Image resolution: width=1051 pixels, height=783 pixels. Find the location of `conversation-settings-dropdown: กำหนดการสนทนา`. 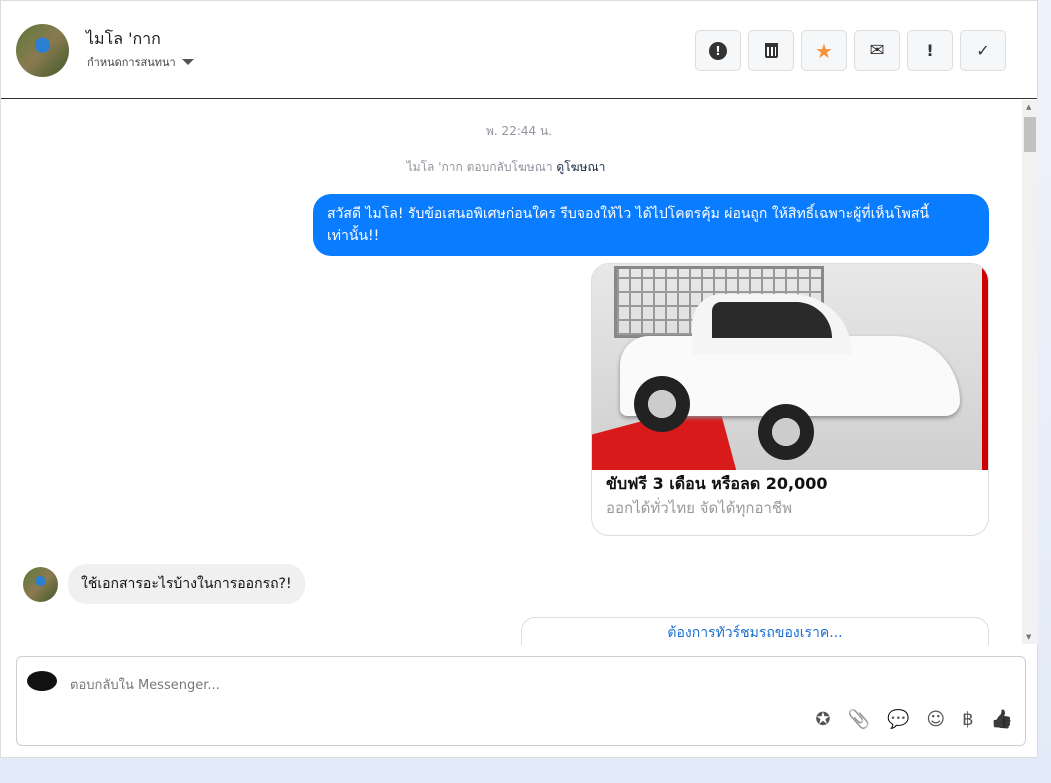

conversation-settings-dropdown: กำหนดการสนทนา is located at coordinates (140, 62).